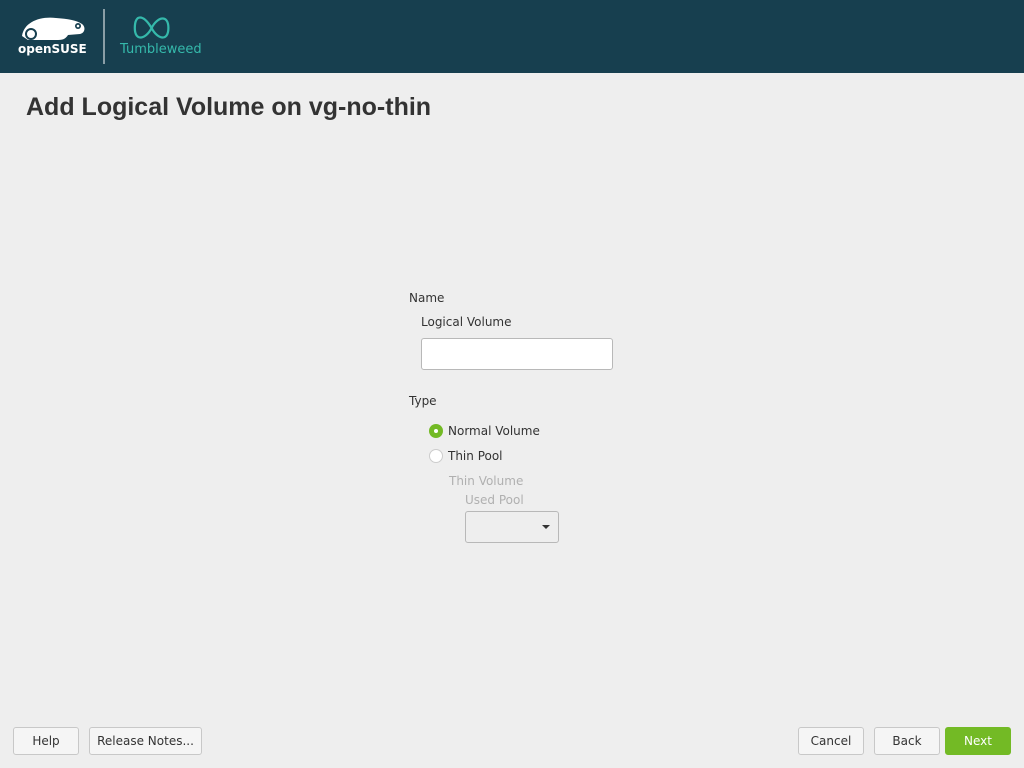 This screenshot has width=1024, height=768. What do you see at coordinates (831, 741) in the screenshot?
I see `cancel-button: Cancel` at bounding box center [831, 741].